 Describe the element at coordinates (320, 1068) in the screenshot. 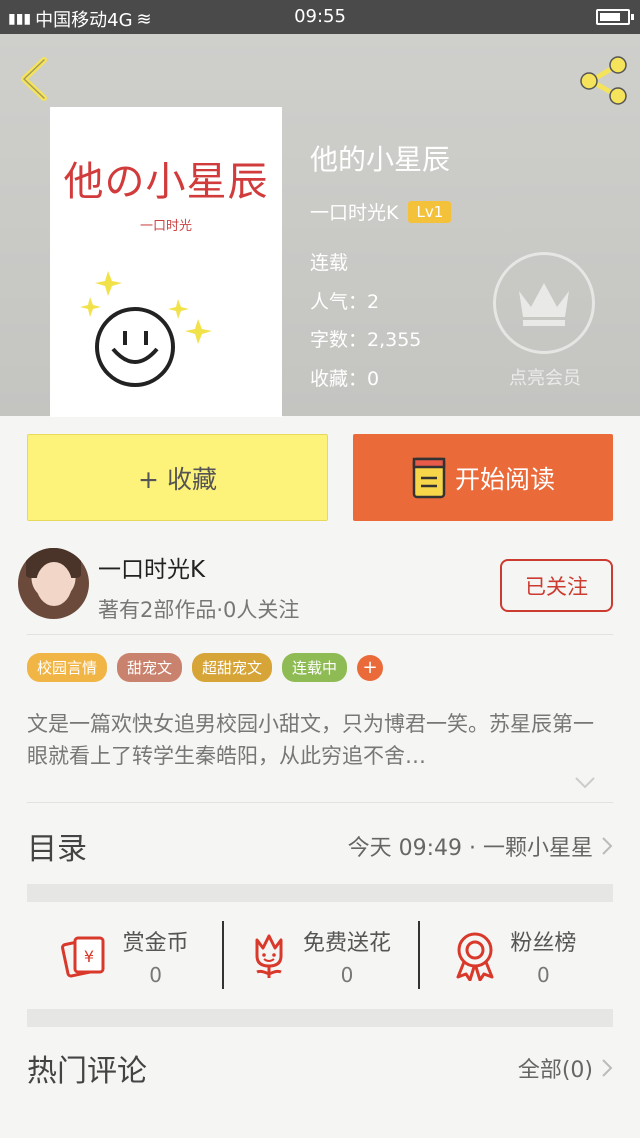

I see `hot-comments-row: 热门评论 全部(0)` at that location.